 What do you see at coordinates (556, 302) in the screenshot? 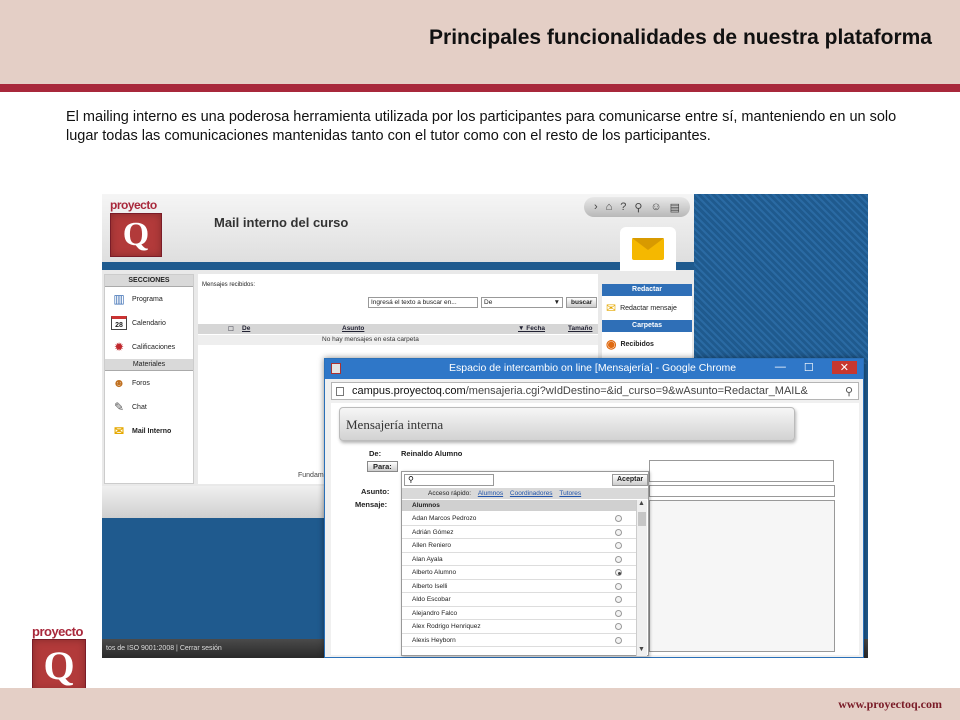
I see `dropdown-arrow-icon: ▼` at bounding box center [556, 302].